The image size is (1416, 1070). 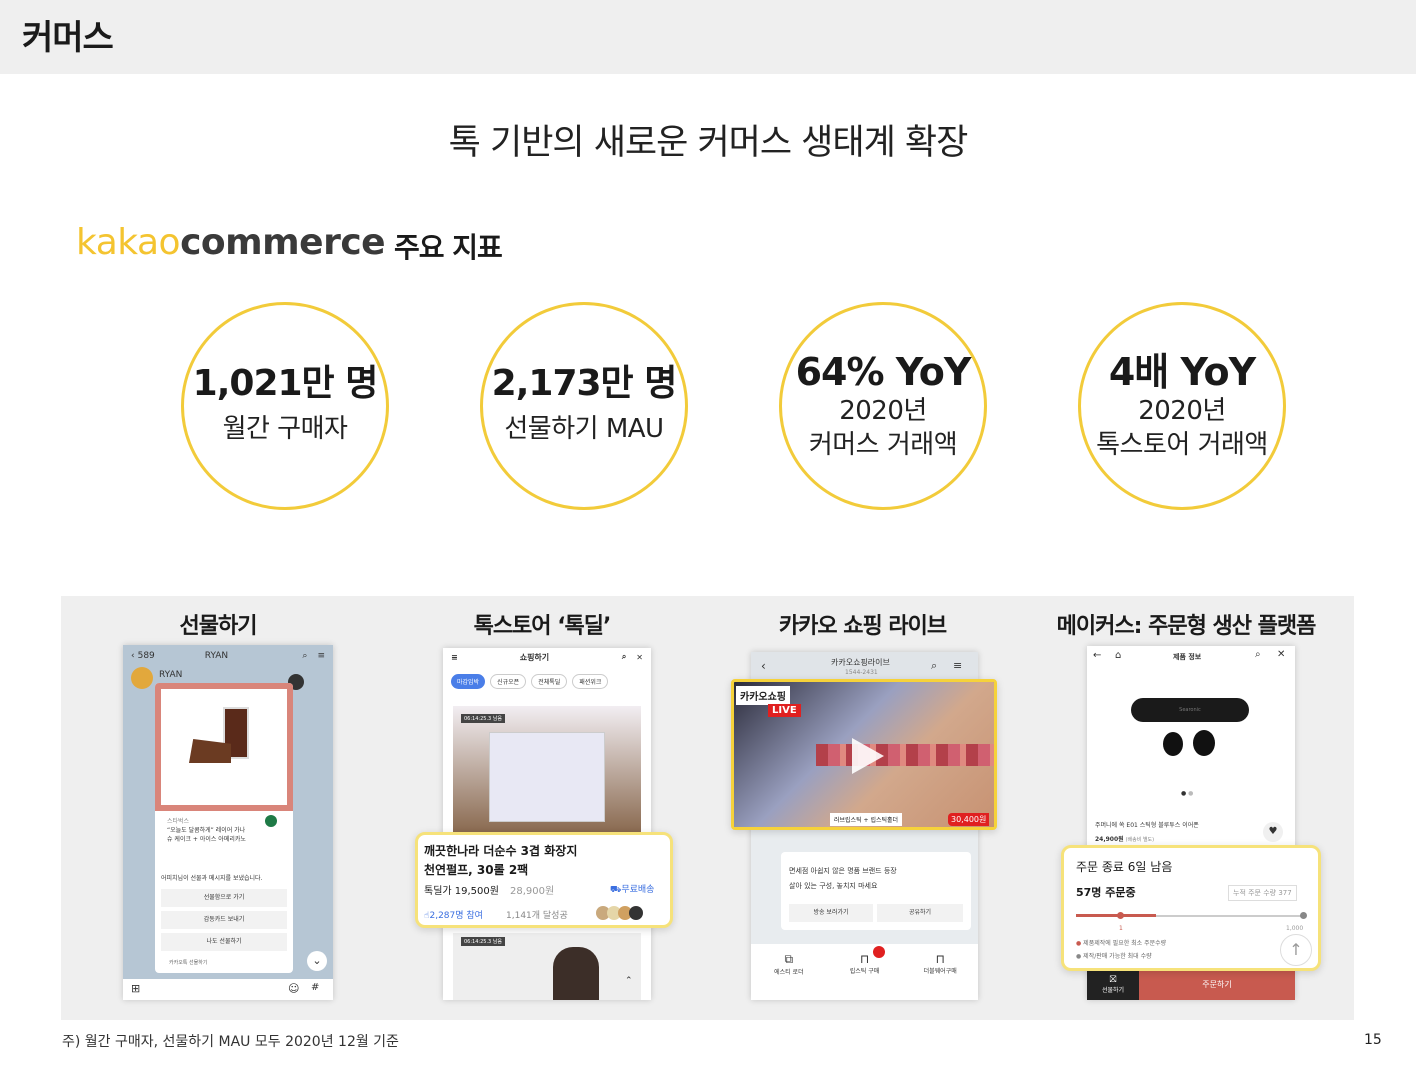 What do you see at coordinates (468, 681) in the screenshot?
I see `tab-closing-soon: 마감임박` at bounding box center [468, 681].